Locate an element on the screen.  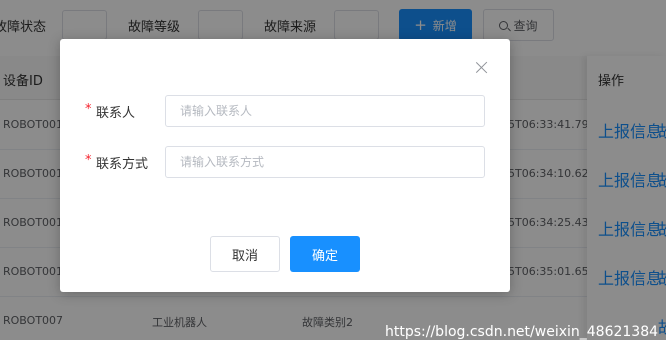
contact-form-row: * 联系人 is located at coordinates (285, 111).